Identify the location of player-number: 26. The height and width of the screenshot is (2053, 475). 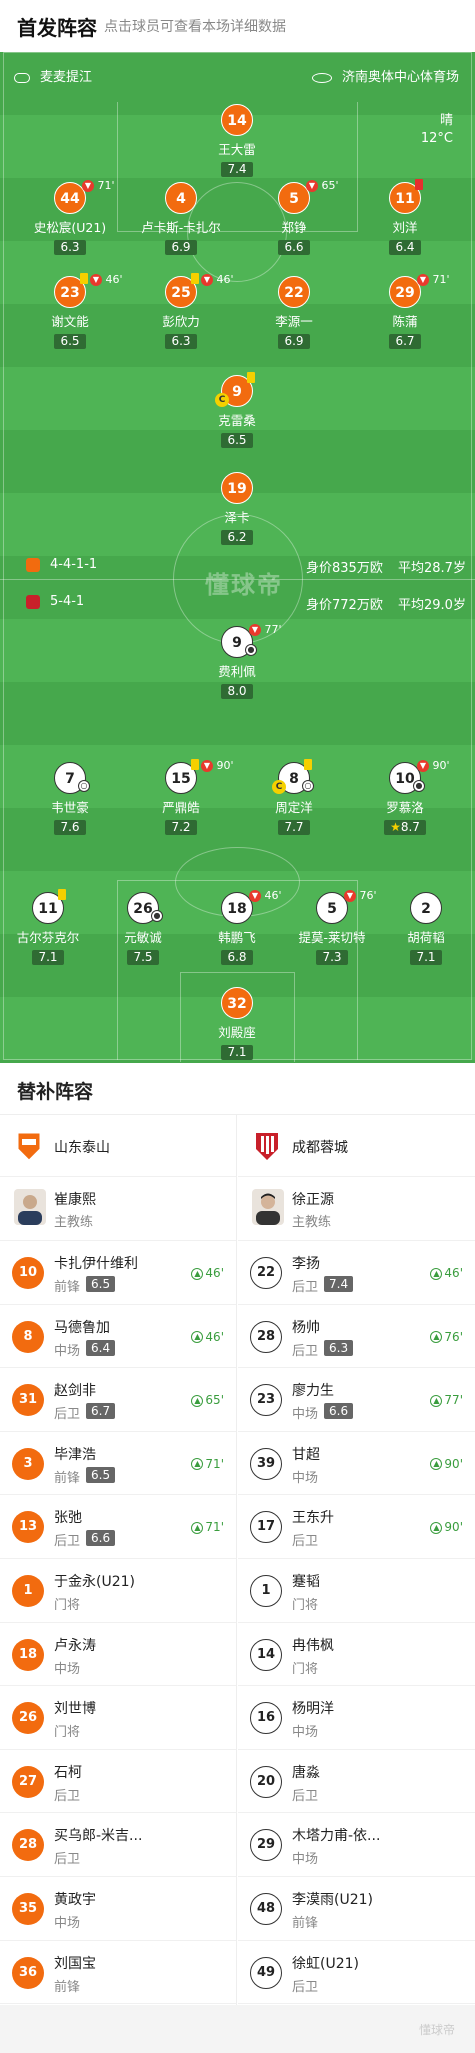
(28, 1718).